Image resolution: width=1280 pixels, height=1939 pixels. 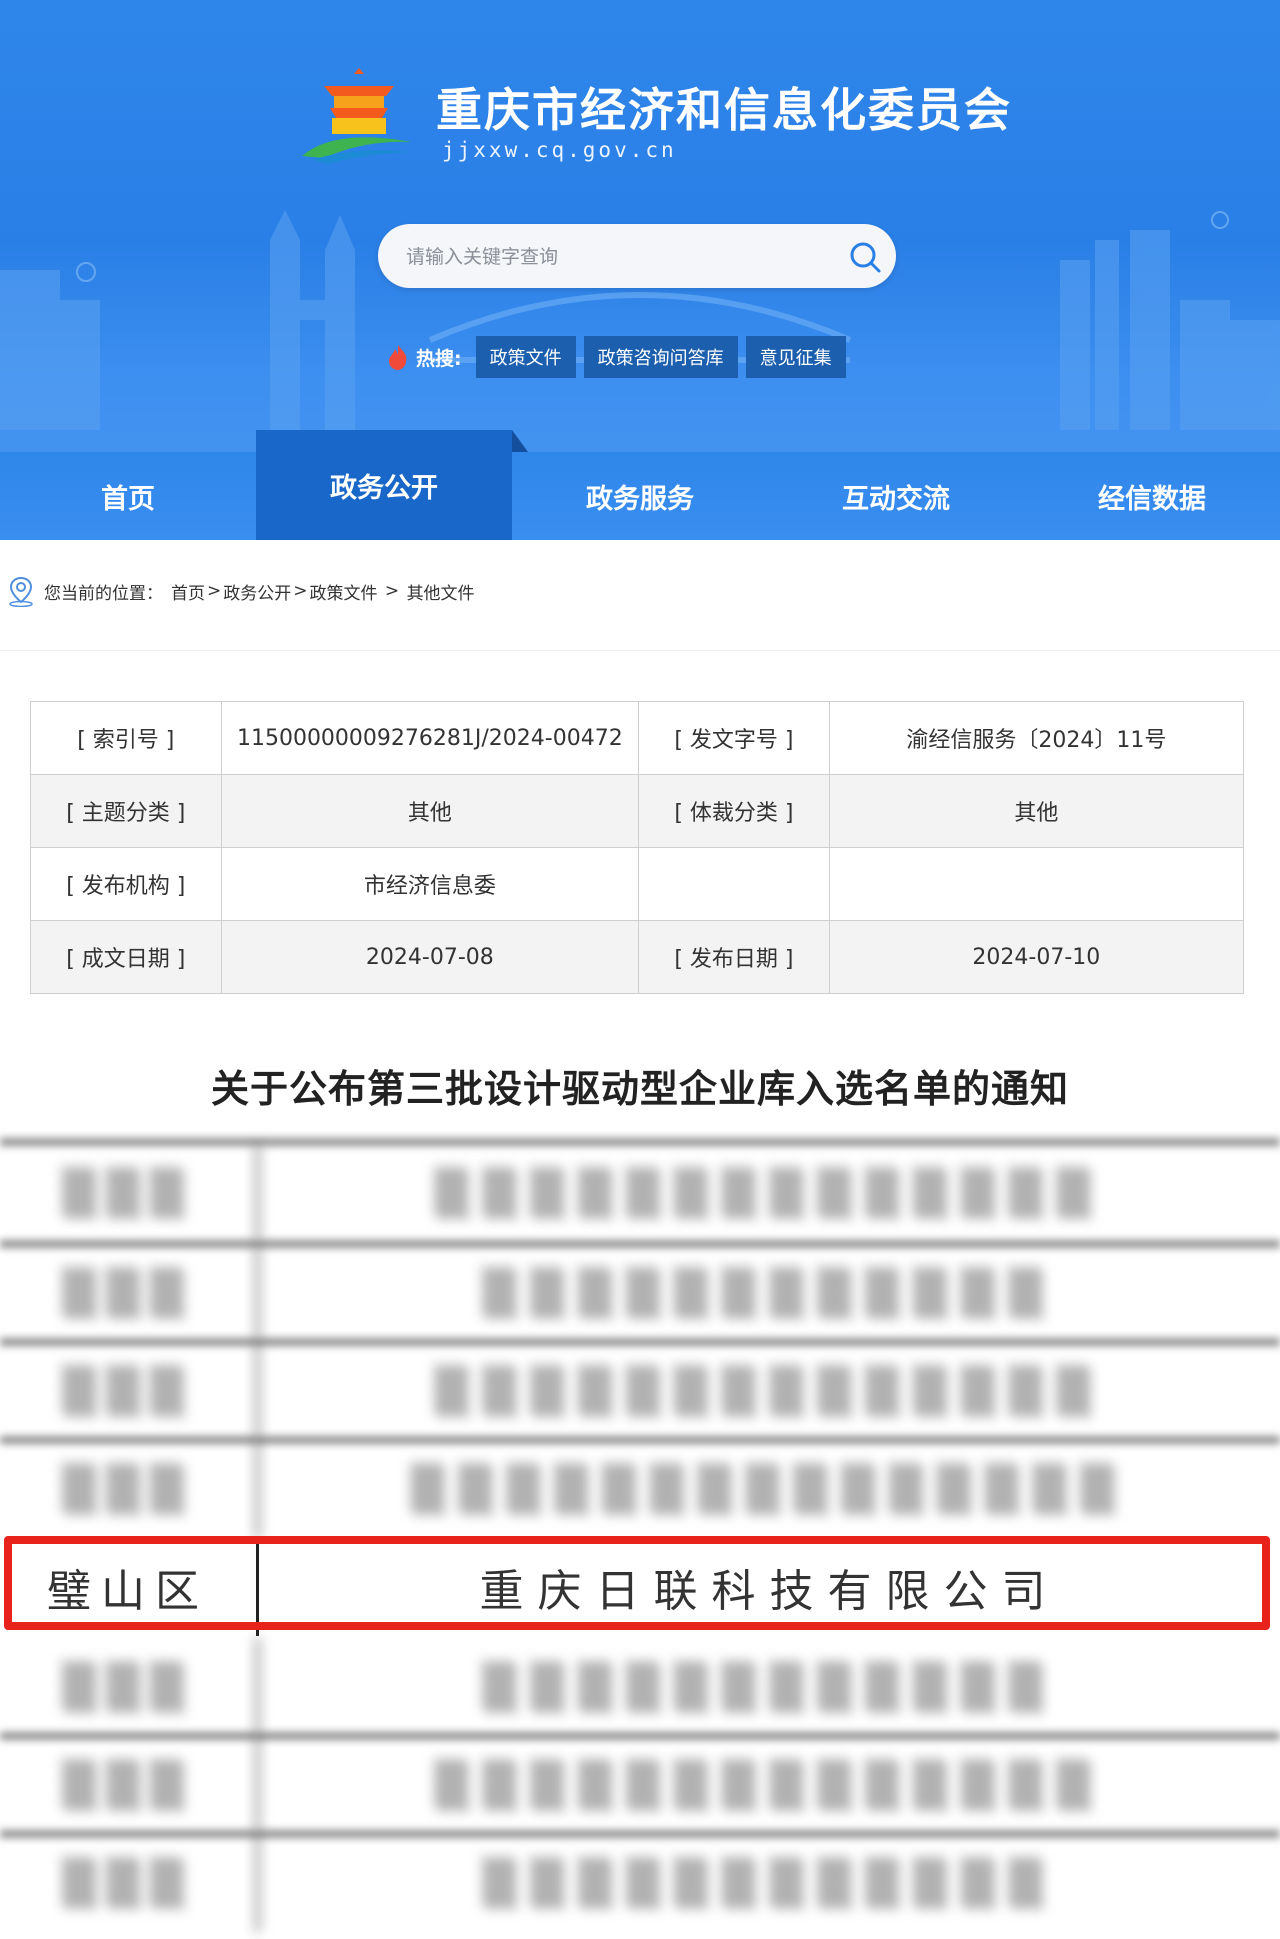 I want to click on genre-category-label: [ 体裁分类 ], so click(x=734, y=811).